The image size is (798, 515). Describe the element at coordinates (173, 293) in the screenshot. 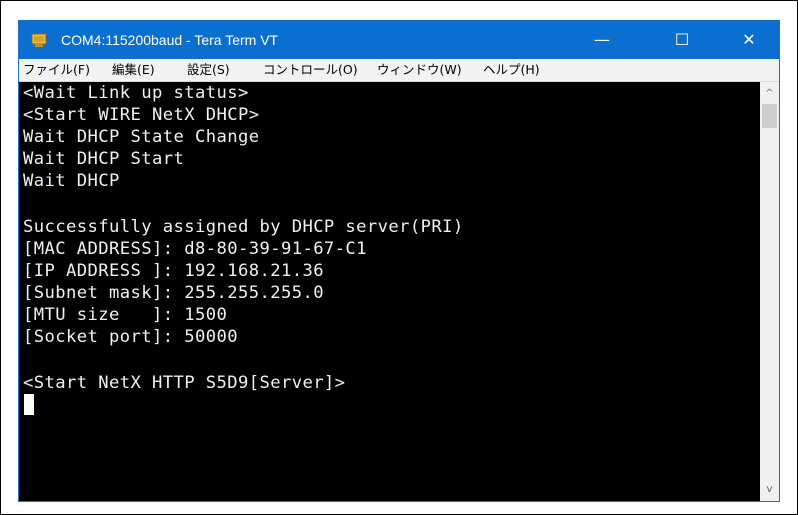

I see `terminal-line: [Subnet mask]: 255.255.255.0` at that location.